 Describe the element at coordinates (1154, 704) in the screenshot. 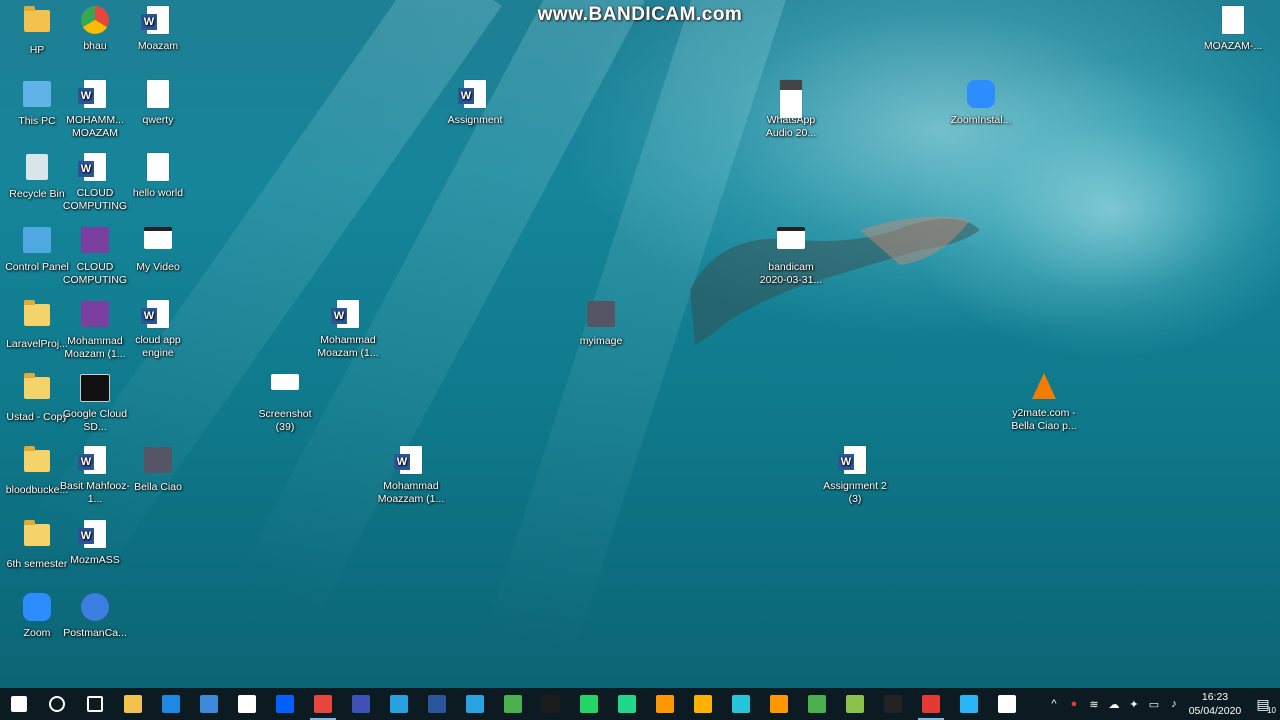

I see `battery-icon: ▭` at that location.